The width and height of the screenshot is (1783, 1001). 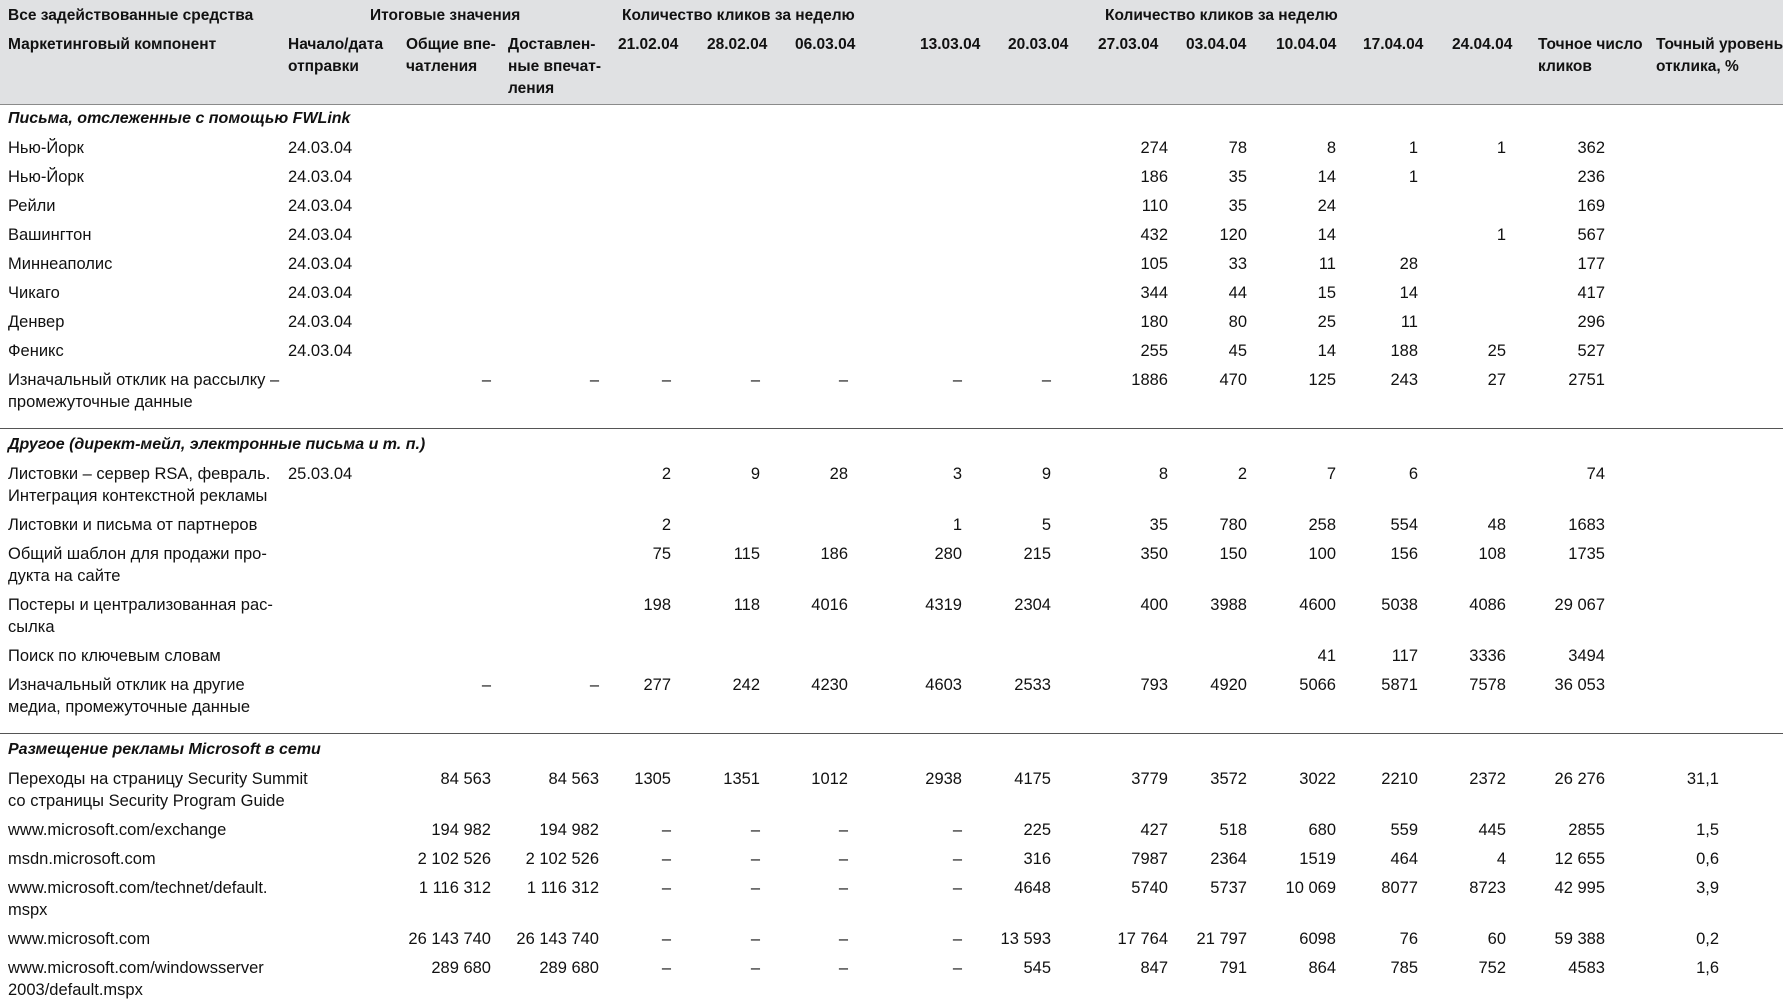 What do you see at coordinates (829, 605) in the screenshot?
I see `row-week-clicks: 4016` at bounding box center [829, 605].